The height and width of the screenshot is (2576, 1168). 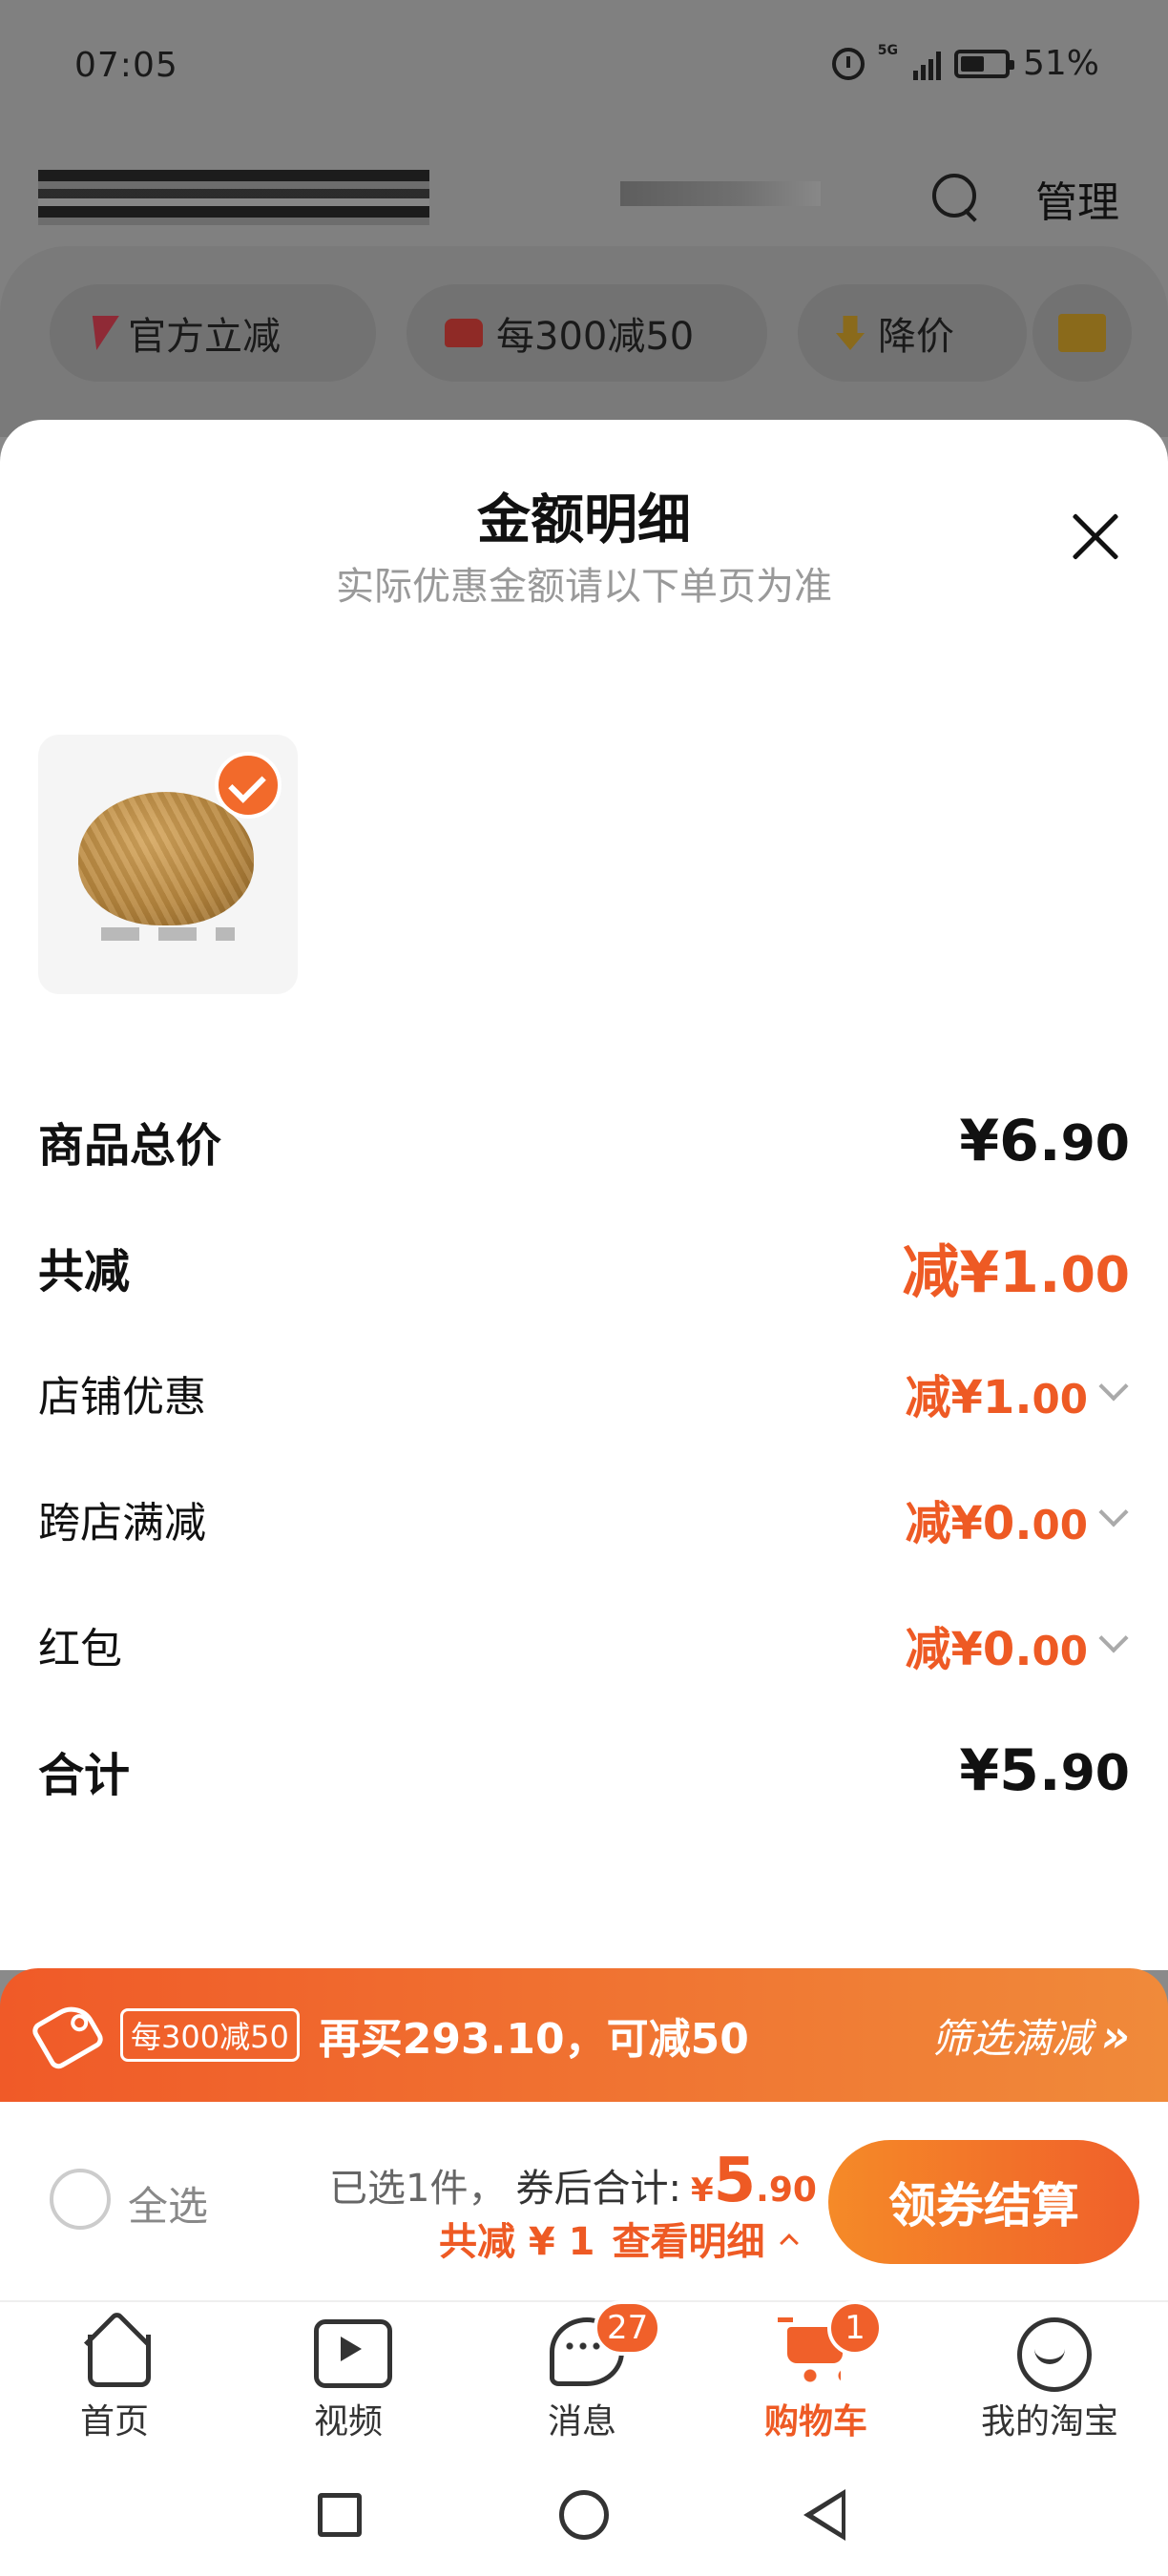 I want to click on chip-label: 官方立减, so click(x=204, y=337).